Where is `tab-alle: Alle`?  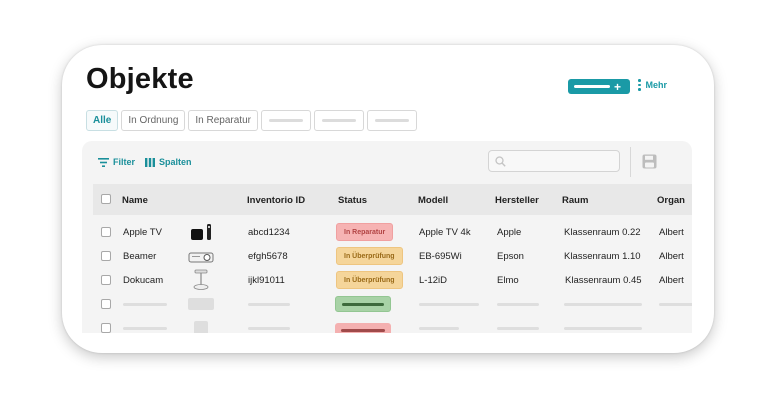
tab-alle: Alle is located at coordinates (102, 120).